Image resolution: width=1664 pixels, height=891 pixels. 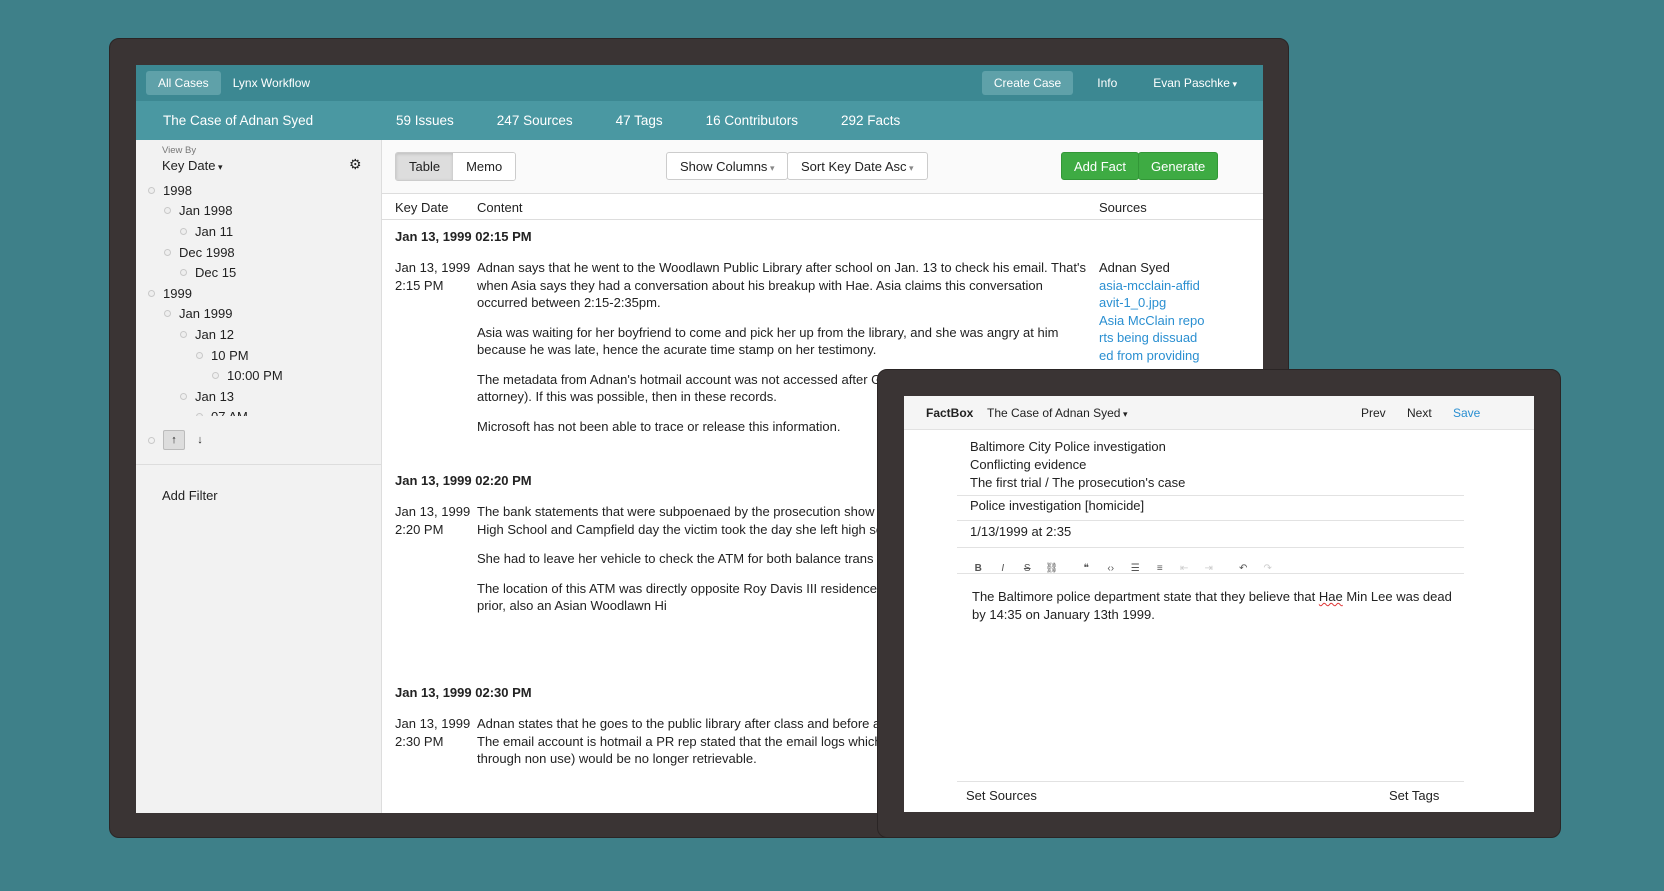 What do you see at coordinates (822, 207) in the screenshot?
I see `table-header: Key Date Content Sources` at bounding box center [822, 207].